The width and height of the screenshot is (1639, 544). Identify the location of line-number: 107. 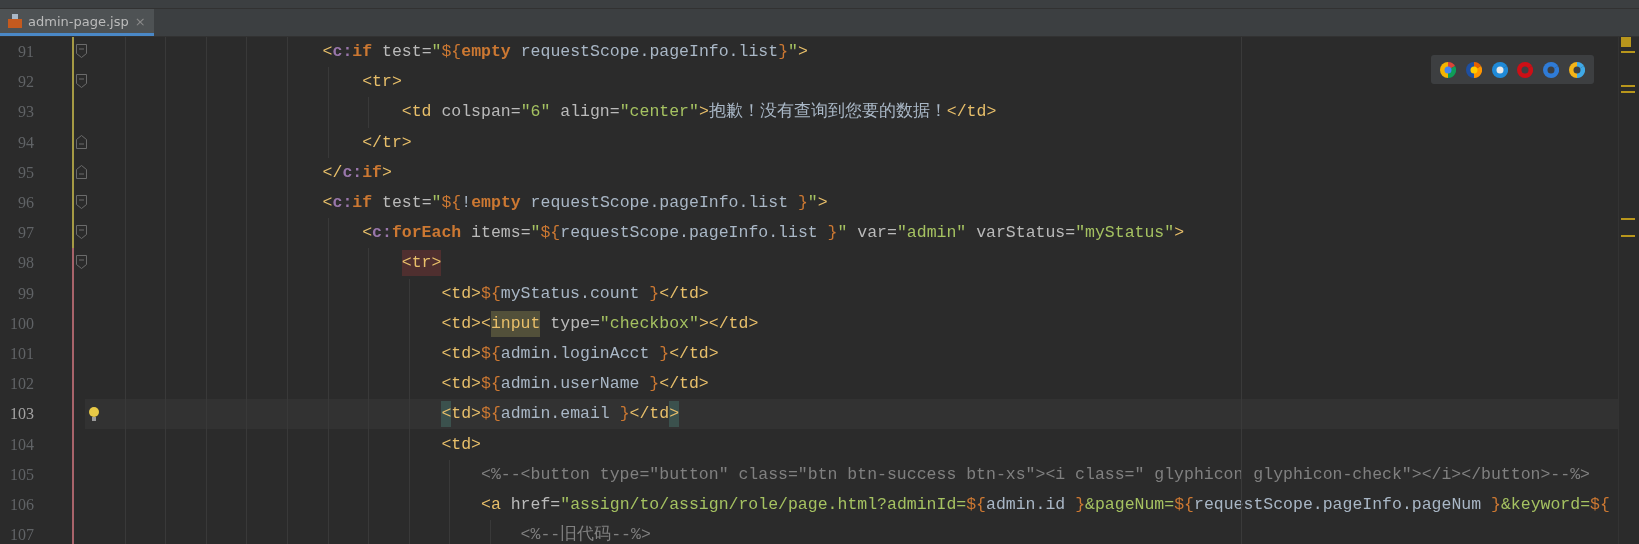
(21, 535).